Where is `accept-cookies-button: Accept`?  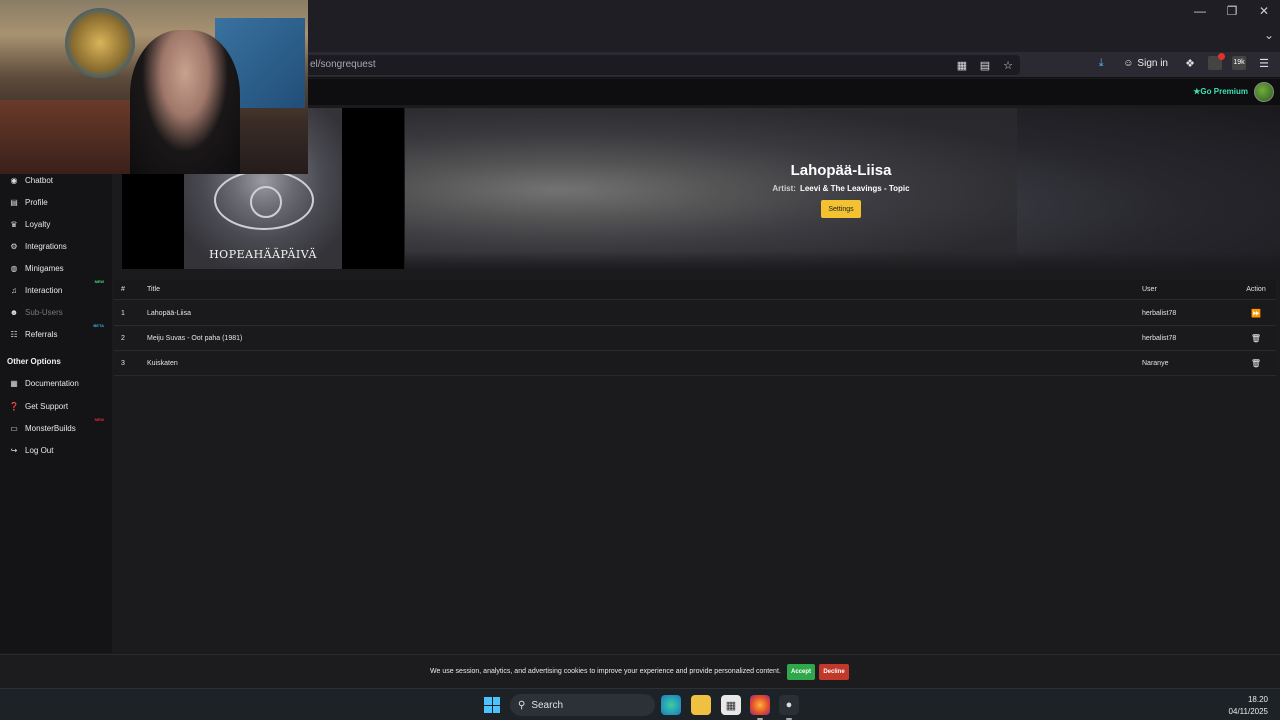
accept-cookies-button: Accept is located at coordinates (801, 672).